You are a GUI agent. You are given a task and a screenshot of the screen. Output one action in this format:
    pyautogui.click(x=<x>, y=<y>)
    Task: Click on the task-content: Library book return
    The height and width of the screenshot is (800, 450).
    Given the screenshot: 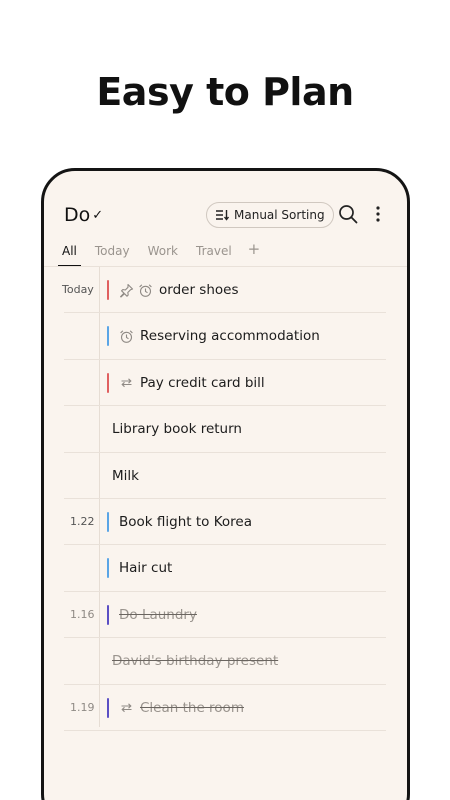 What is the action you would take?
    pyautogui.click(x=175, y=429)
    